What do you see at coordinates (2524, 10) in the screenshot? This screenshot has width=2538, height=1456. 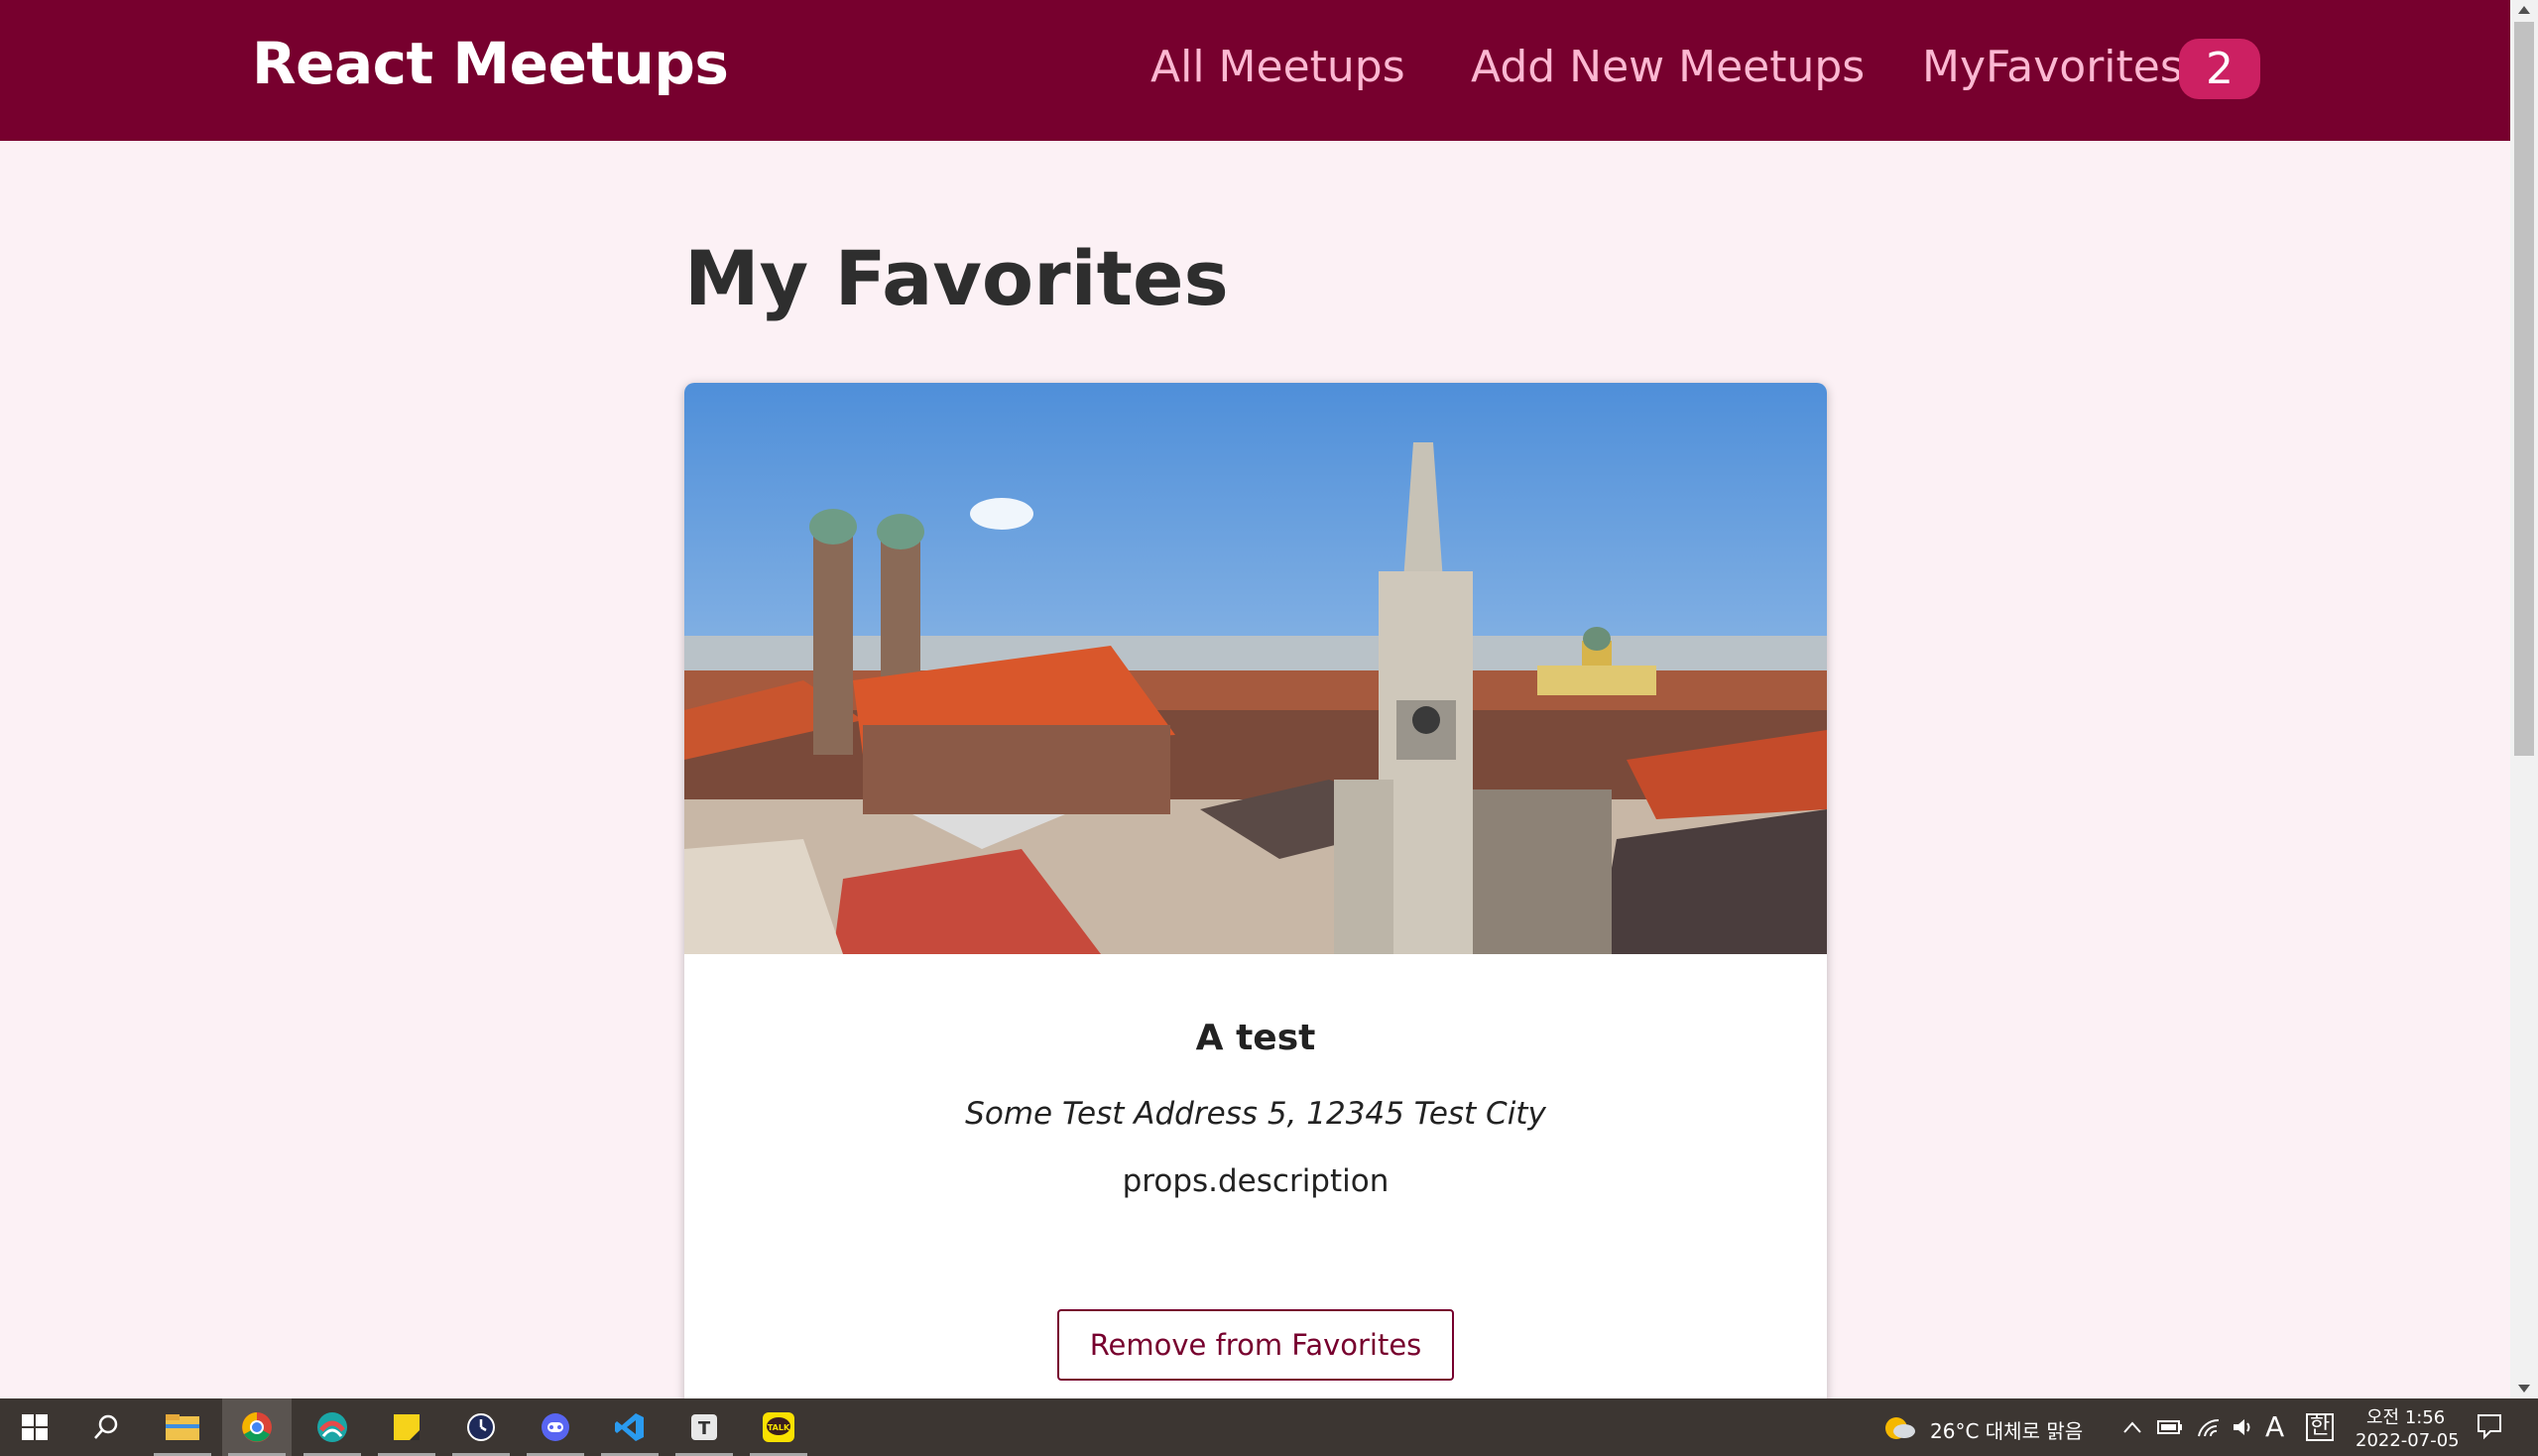 I see `scroll-up-arrow-icon` at bounding box center [2524, 10].